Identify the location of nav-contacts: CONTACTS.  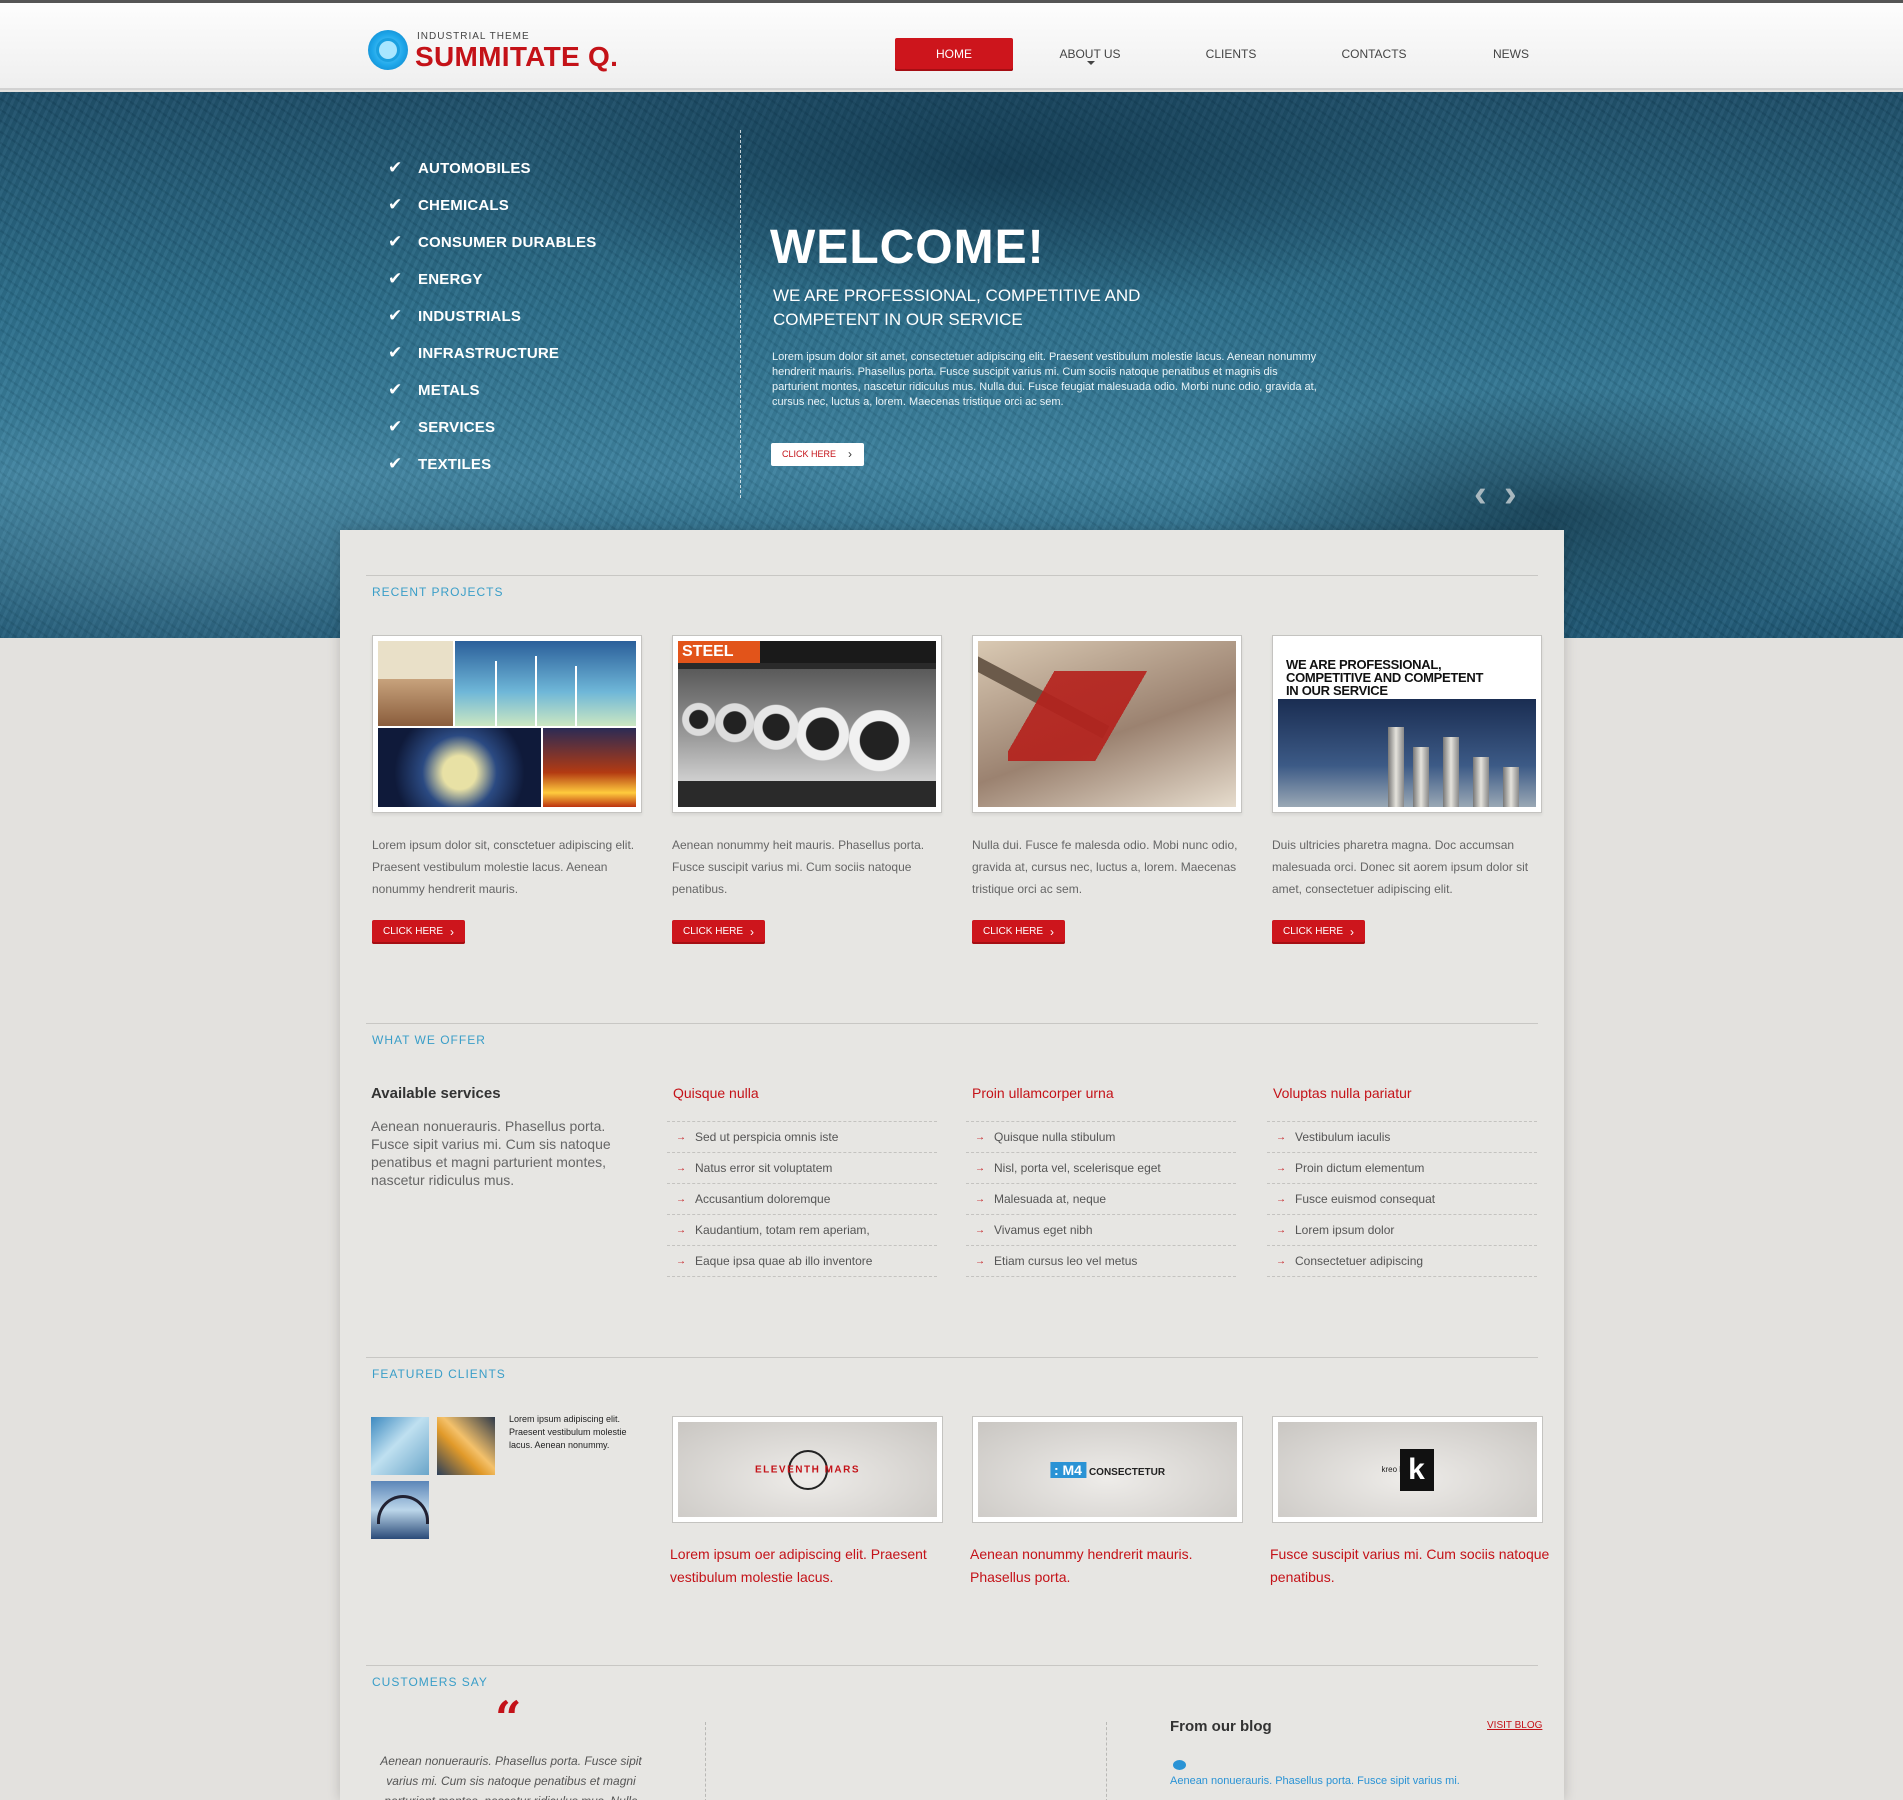
(1374, 54).